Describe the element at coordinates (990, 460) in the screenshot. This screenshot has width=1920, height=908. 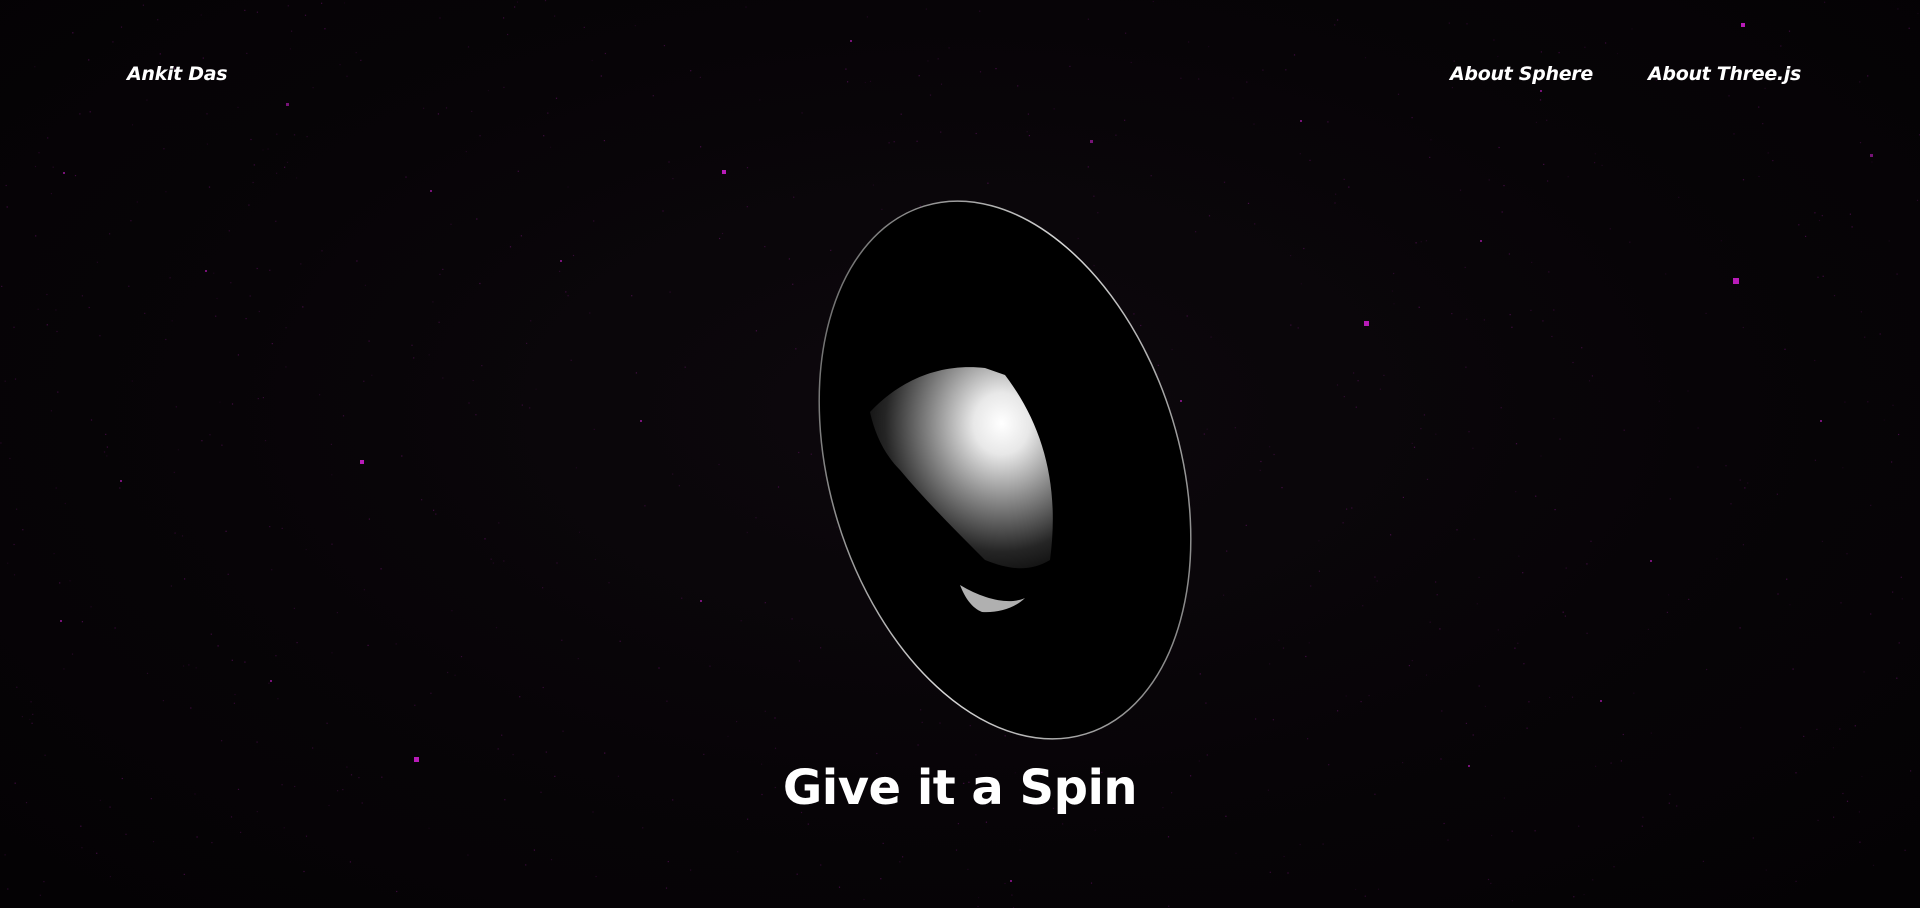
I see `sphere-canvas` at that location.